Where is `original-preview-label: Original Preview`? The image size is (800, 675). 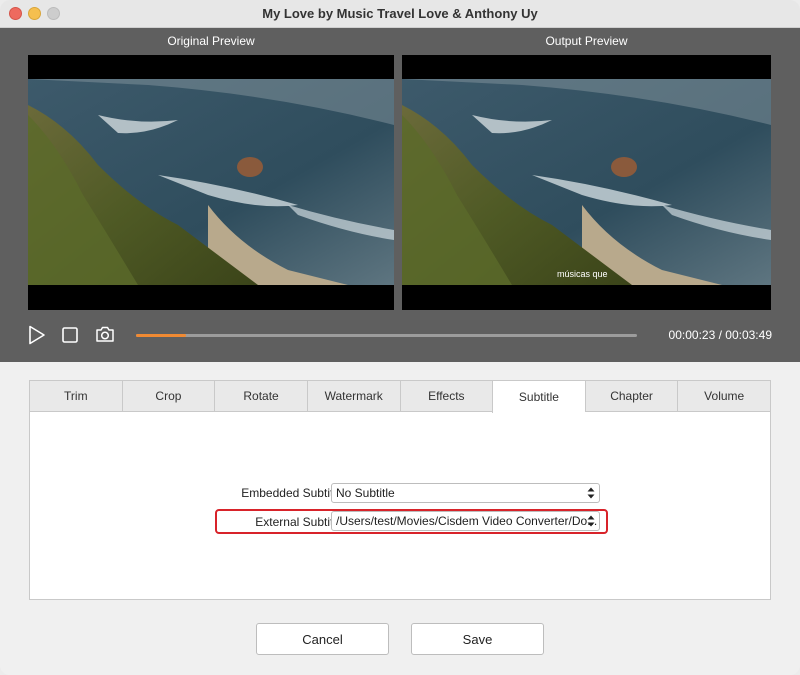
original-preview-label: Original Preview is located at coordinates (211, 41).